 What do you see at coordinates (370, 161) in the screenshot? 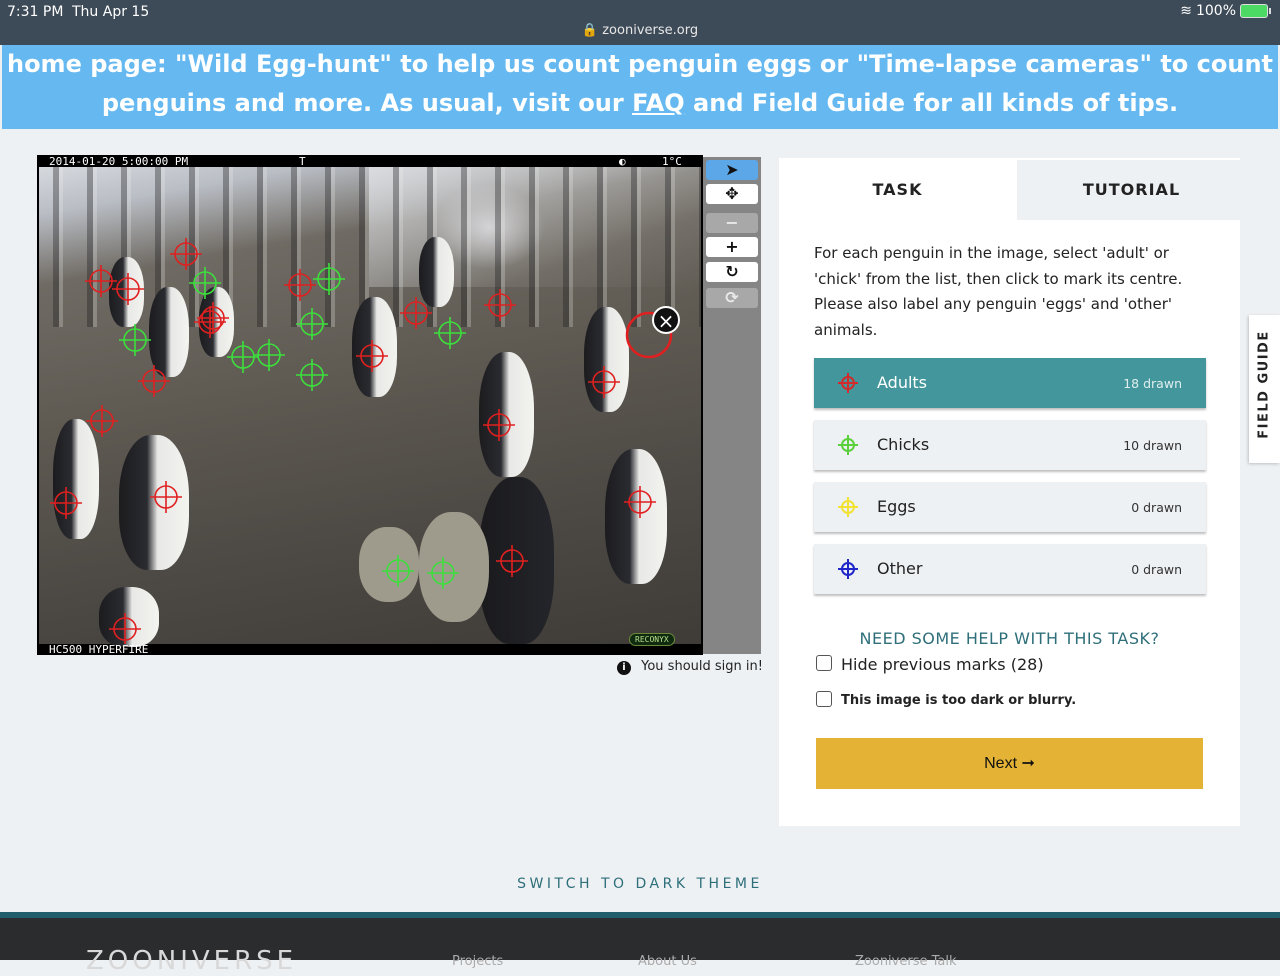
I see `camera-stamp-top: 2014-01-20 5:00:00 PM T ◐ 1°C` at bounding box center [370, 161].